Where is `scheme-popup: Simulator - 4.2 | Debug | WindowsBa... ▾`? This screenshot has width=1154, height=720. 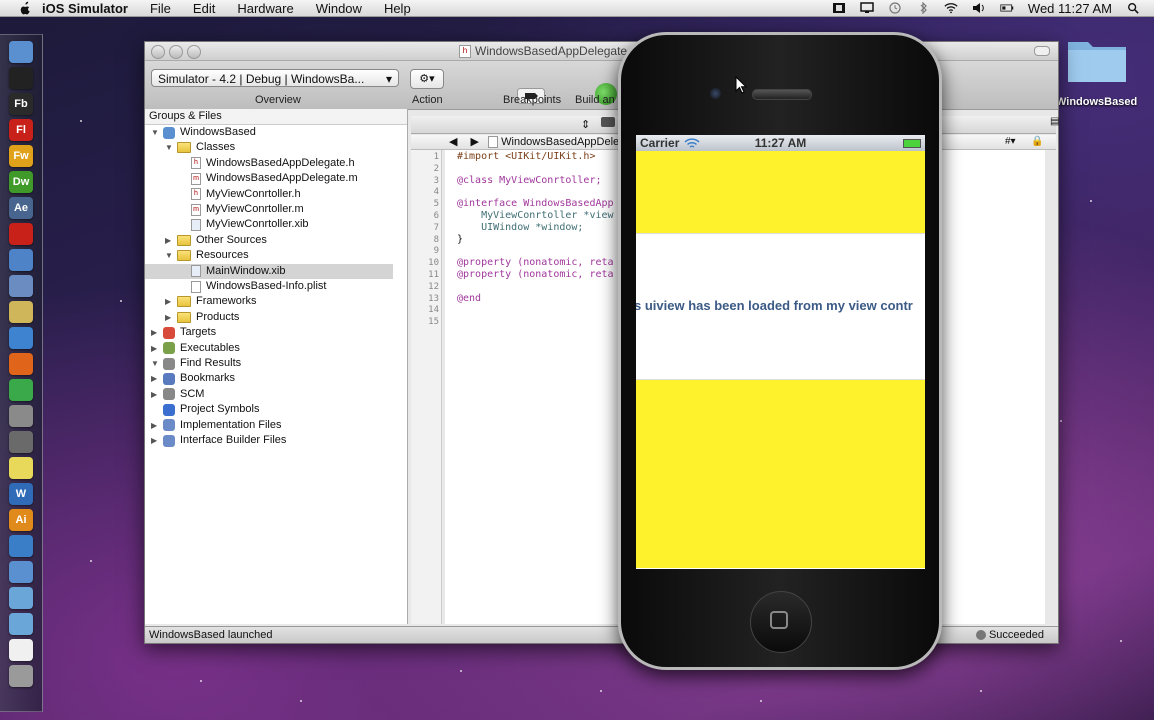 scheme-popup: Simulator - 4.2 | Debug | WindowsBa... ▾ is located at coordinates (275, 78).